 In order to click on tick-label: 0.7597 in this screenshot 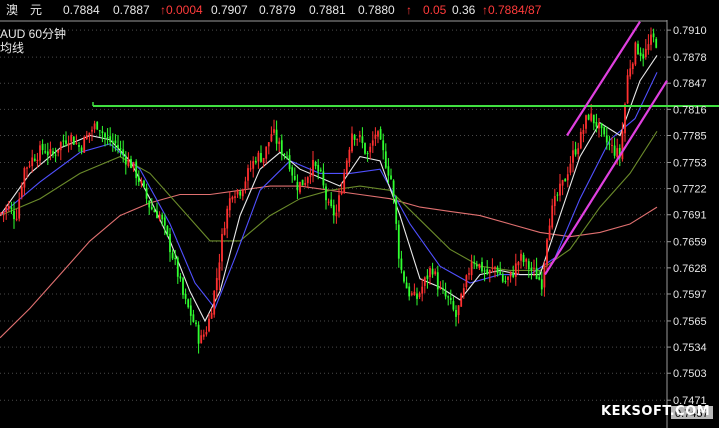, I will do `click(690, 295)`.